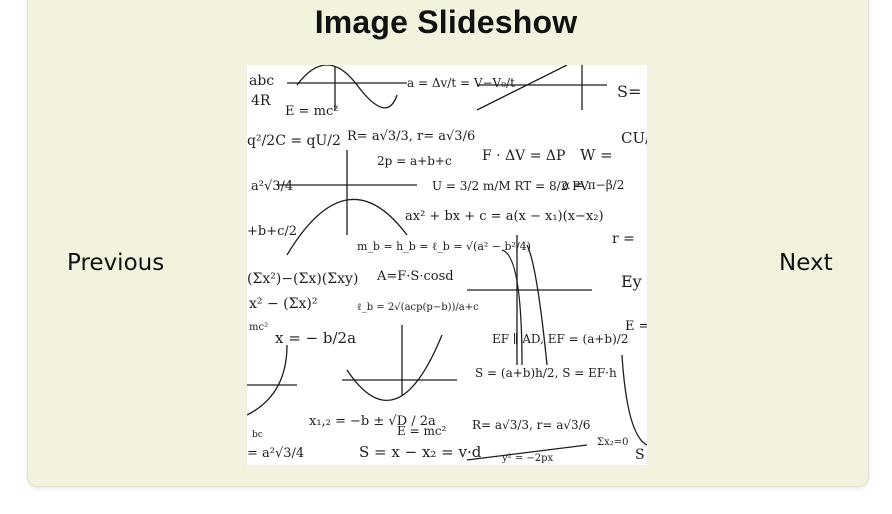 This screenshot has height=514, width=892. What do you see at coordinates (258, 327) in the screenshot?
I see `formula-33: mc²` at bounding box center [258, 327].